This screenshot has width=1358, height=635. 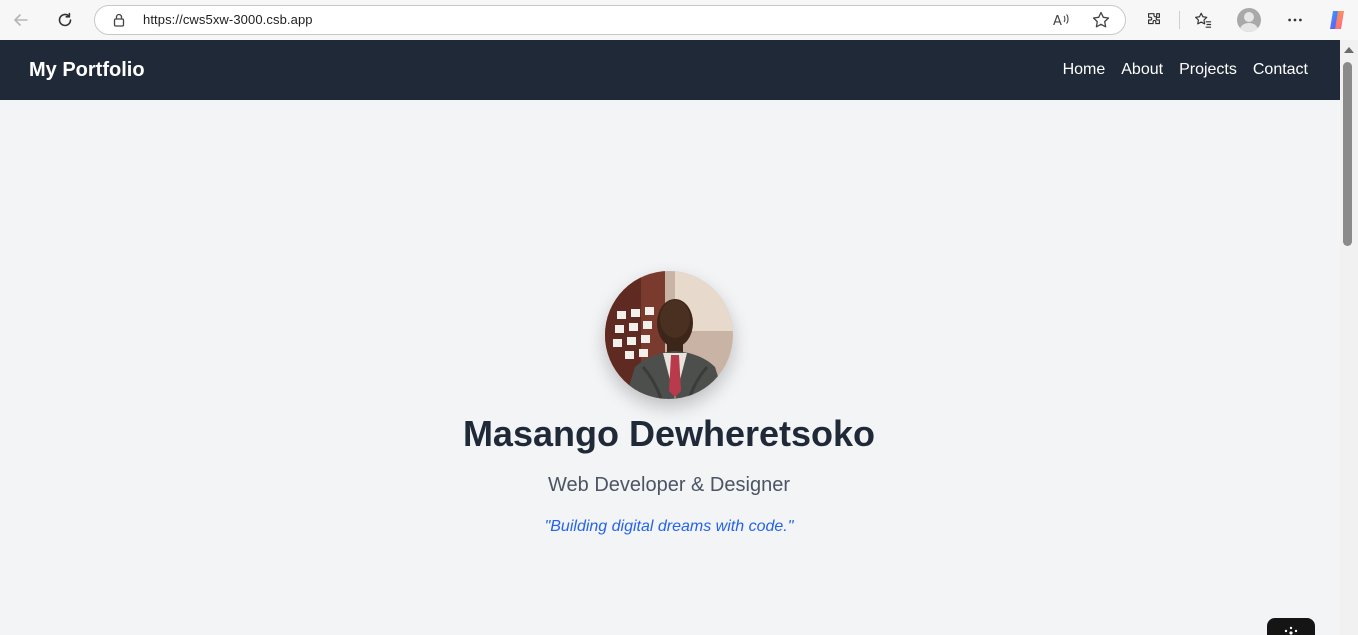 What do you see at coordinates (1349, 337) in the screenshot?
I see `page-scrollbar` at bounding box center [1349, 337].